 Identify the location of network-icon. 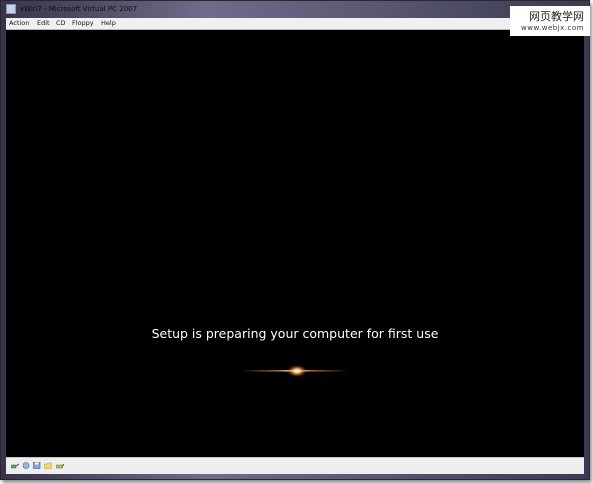
(15, 465).